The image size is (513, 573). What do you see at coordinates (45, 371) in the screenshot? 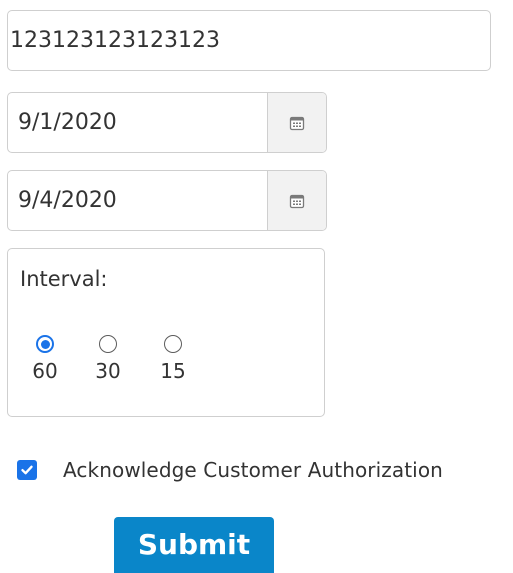
I see `interval-option-label: 60` at bounding box center [45, 371].